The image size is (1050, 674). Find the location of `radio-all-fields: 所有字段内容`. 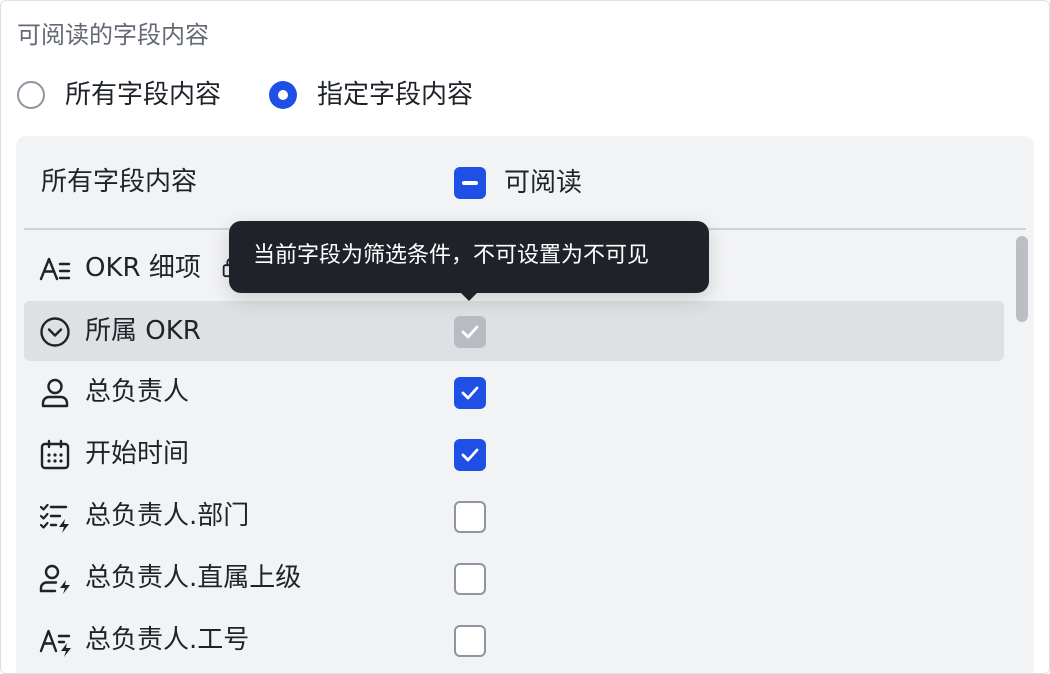

radio-all-fields: 所有字段内容 is located at coordinates (119, 95).